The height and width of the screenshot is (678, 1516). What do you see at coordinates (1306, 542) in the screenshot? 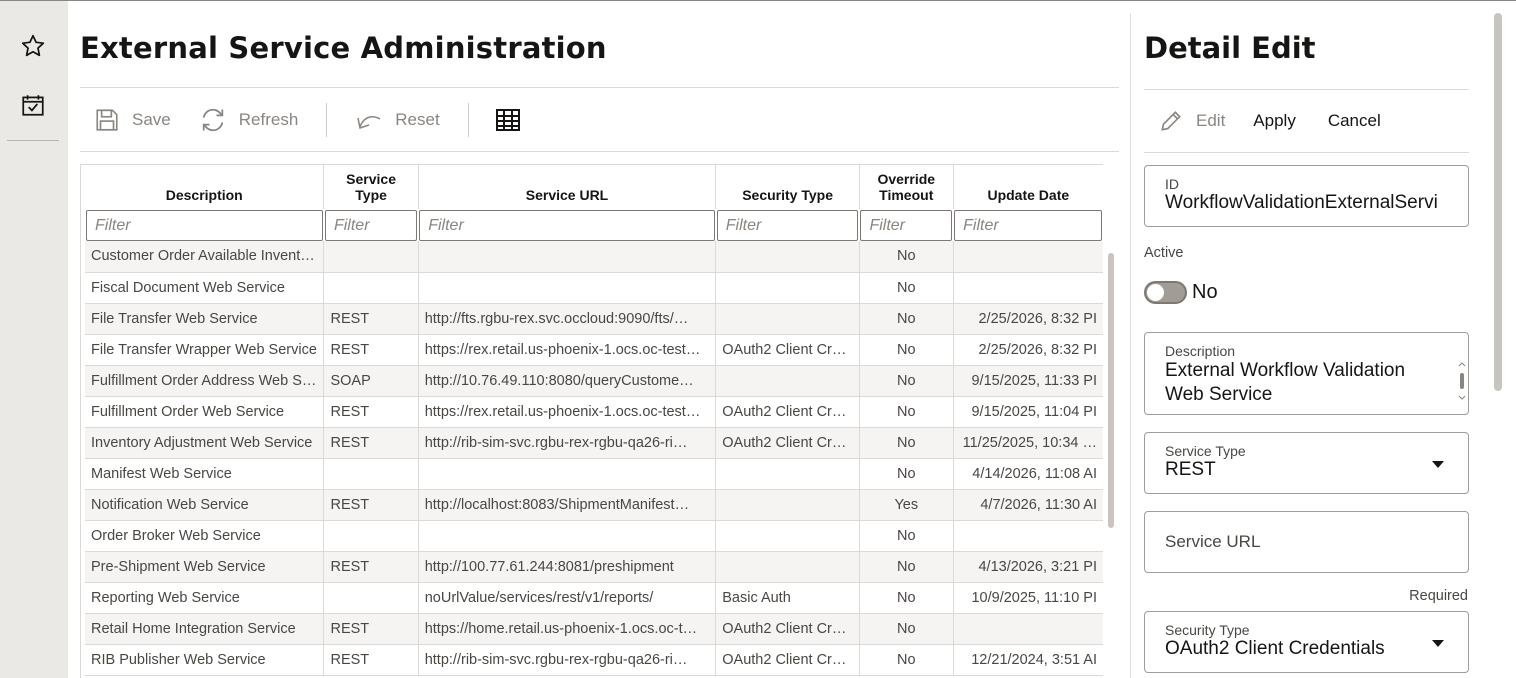
I see `service-url-field: Service URL` at bounding box center [1306, 542].